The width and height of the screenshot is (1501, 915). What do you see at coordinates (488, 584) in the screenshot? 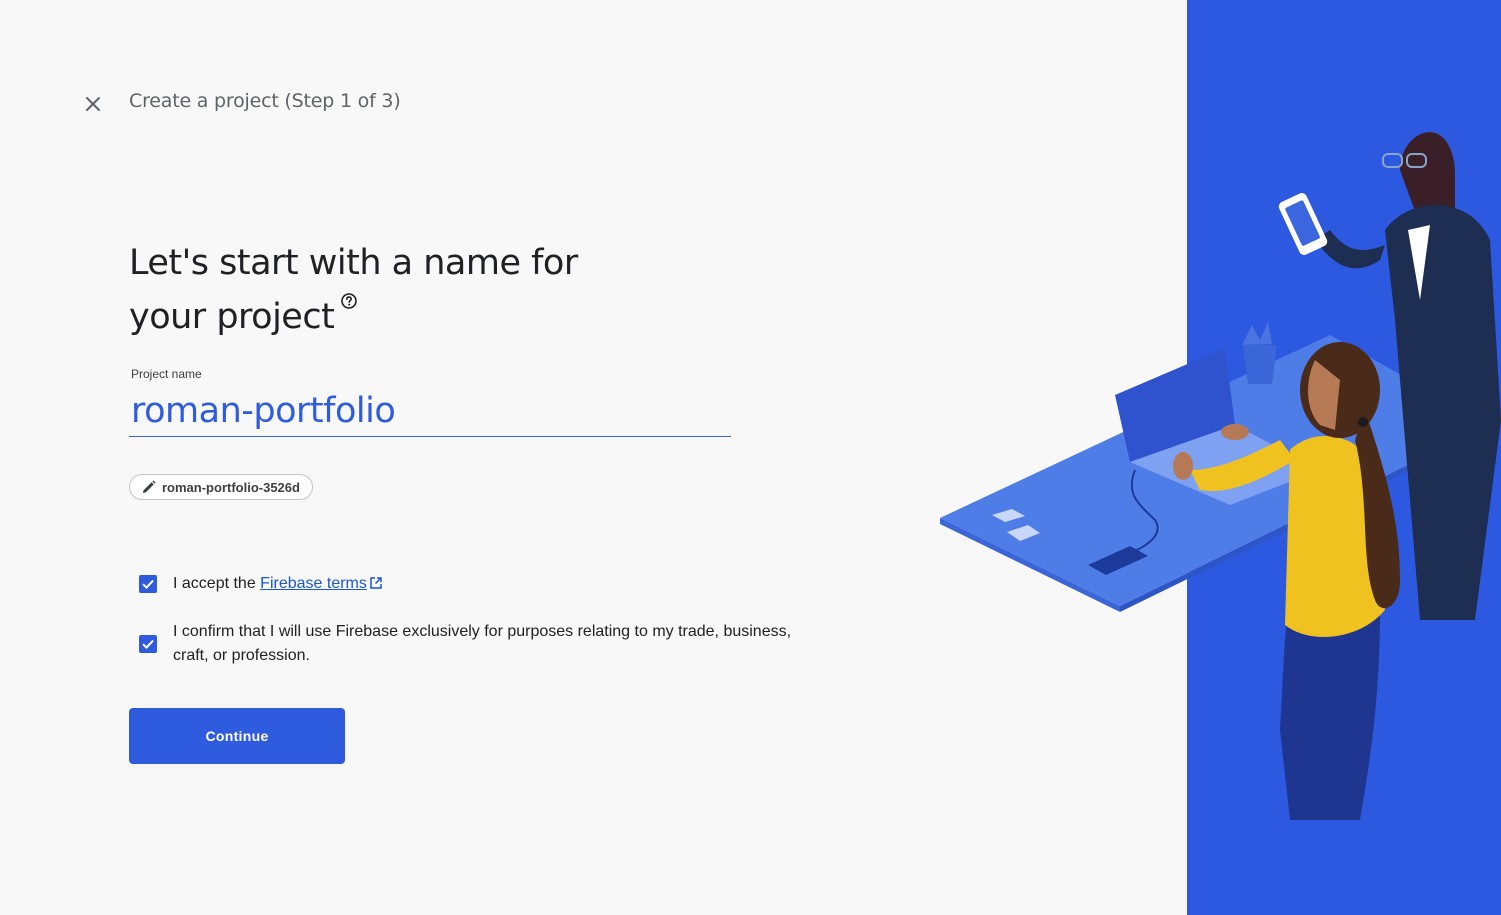
I see `terms-text: I accept the Firebase terms` at bounding box center [488, 584].